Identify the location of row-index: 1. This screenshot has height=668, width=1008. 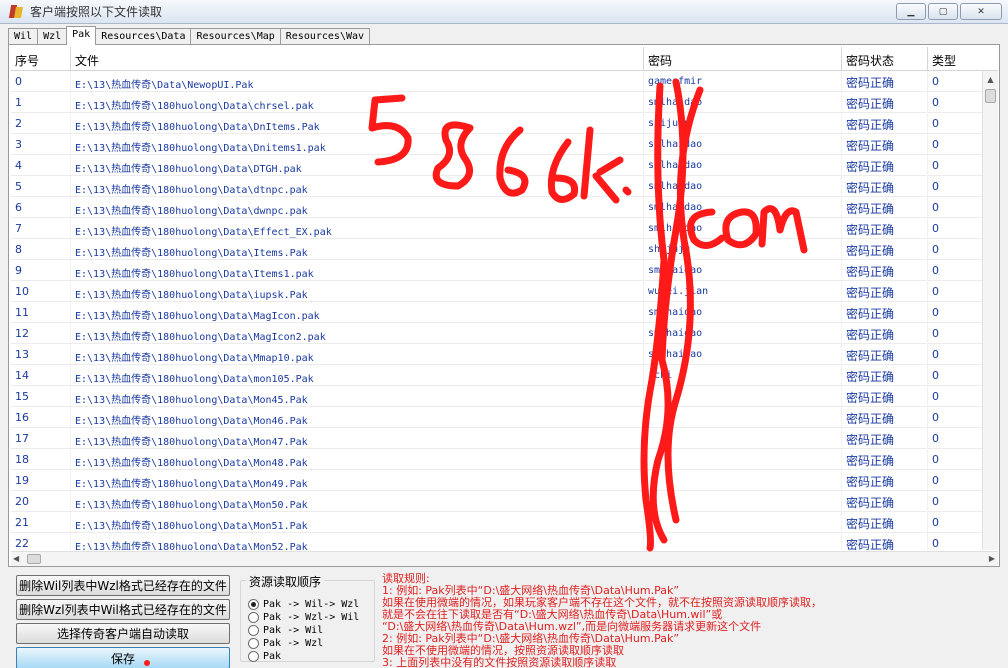
(41, 102).